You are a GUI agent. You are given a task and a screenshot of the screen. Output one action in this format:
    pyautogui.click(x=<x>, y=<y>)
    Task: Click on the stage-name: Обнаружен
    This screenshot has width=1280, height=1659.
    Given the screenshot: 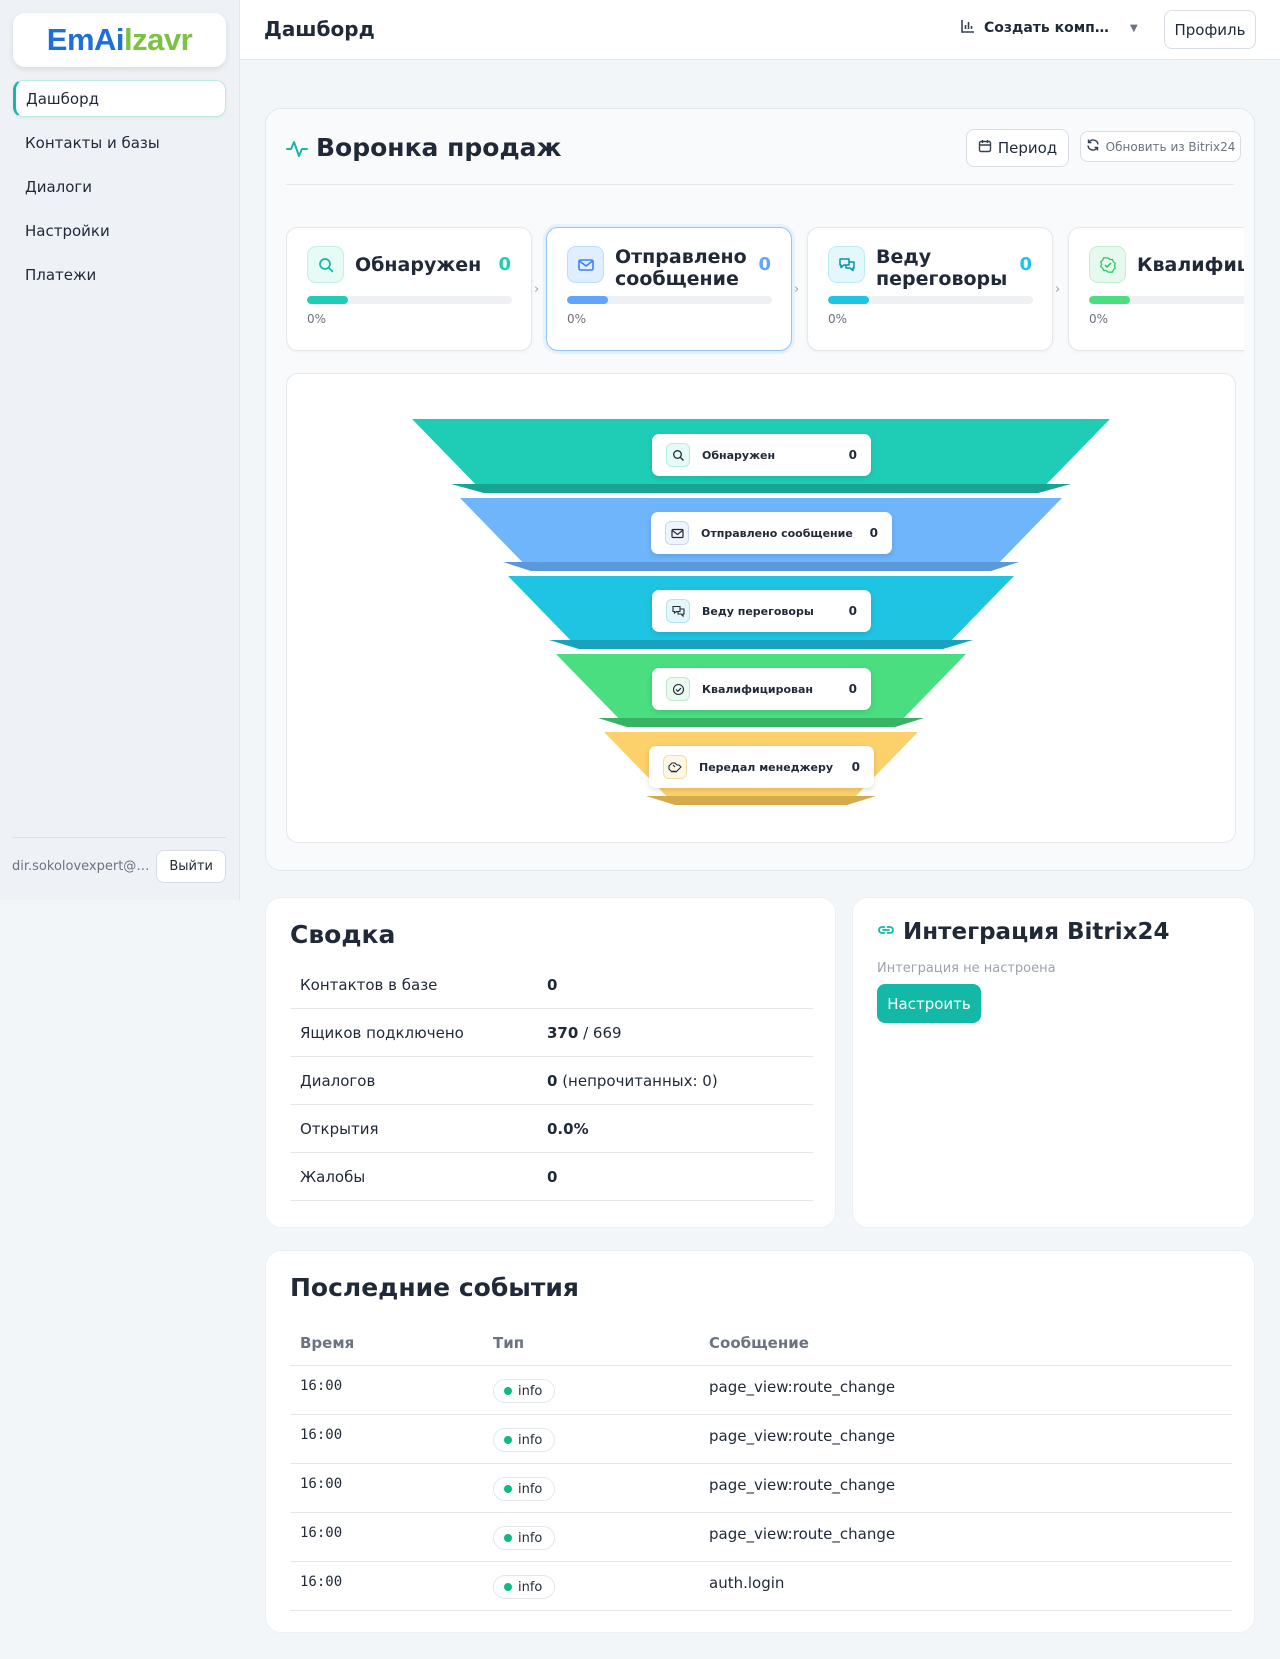 What is the action you would take?
    pyautogui.click(x=418, y=265)
    